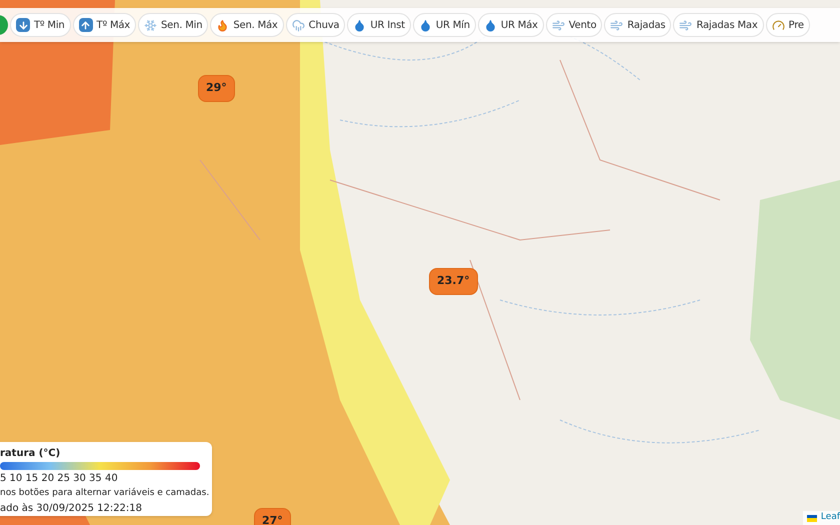 The height and width of the screenshot is (525, 840). I want to click on update-time: ado às 30/09/2025 12:22:18, so click(72, 509).